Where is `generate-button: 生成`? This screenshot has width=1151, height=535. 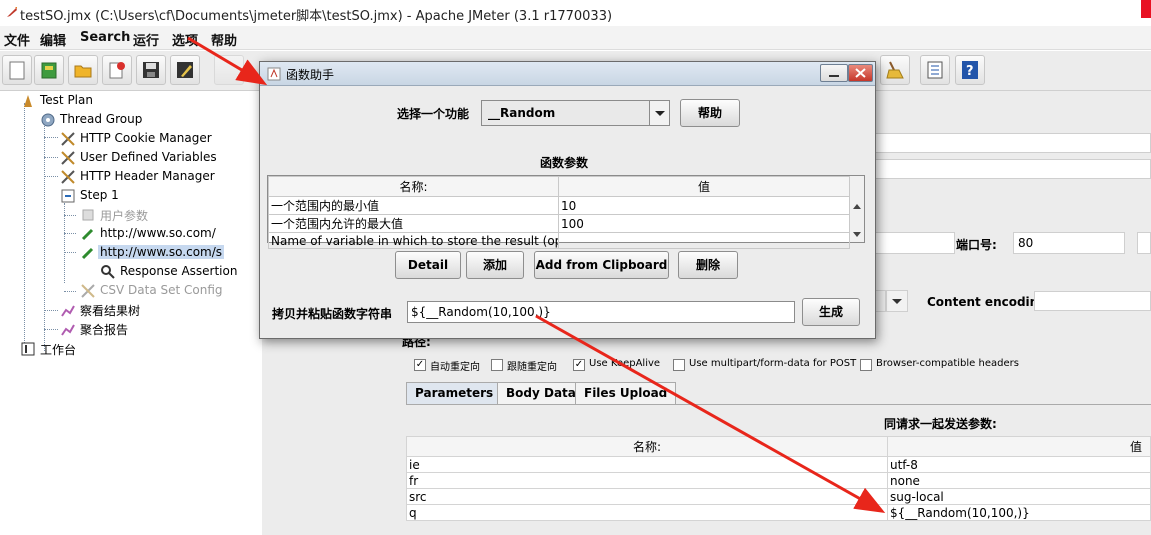
generate-button: 生成 is located at coordinates (831, 312).